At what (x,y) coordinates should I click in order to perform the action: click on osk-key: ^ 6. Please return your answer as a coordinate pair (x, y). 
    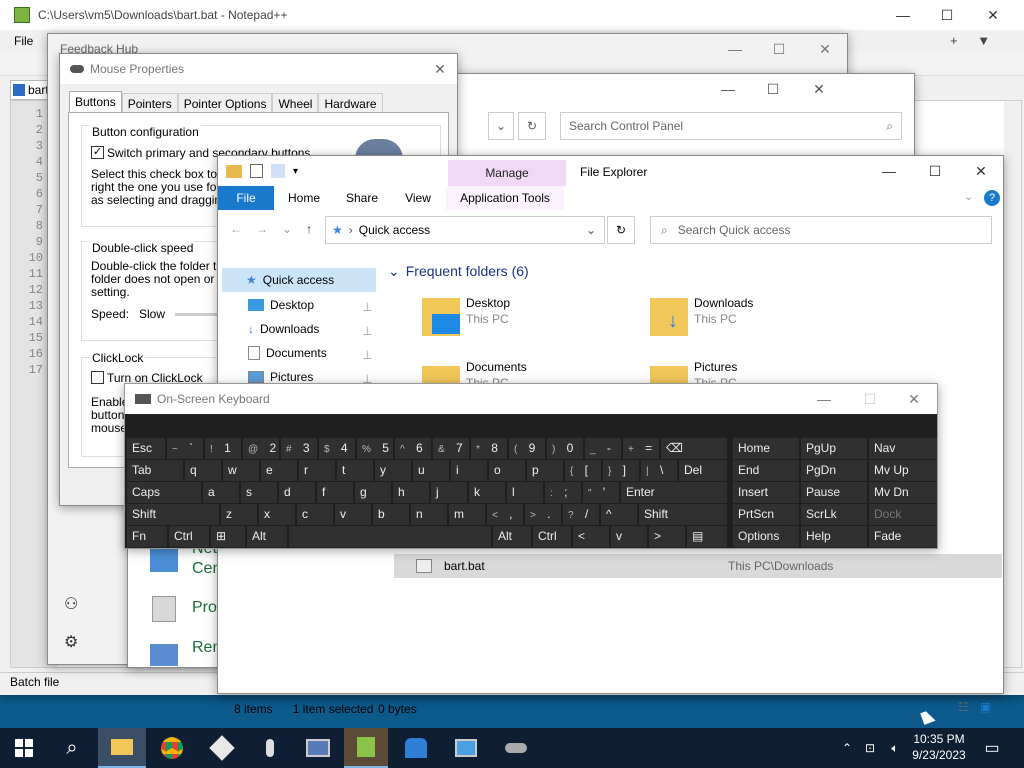
    Looking at the image, I should click on (413, 448).